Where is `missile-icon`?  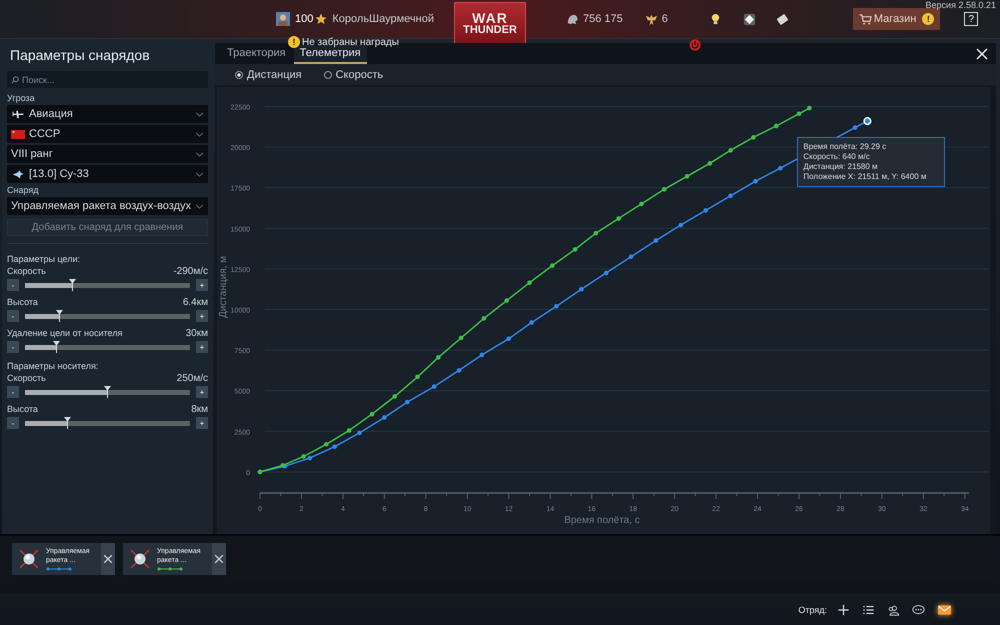
missile-icon is located at coordinates (140, 559).